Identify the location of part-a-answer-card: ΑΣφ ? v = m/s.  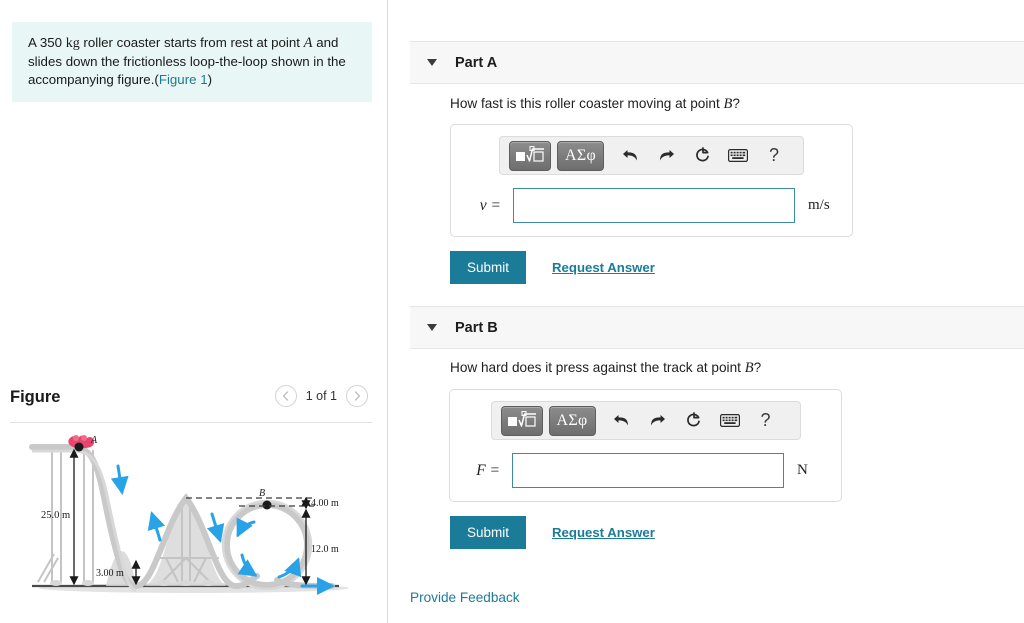
(651, 180).